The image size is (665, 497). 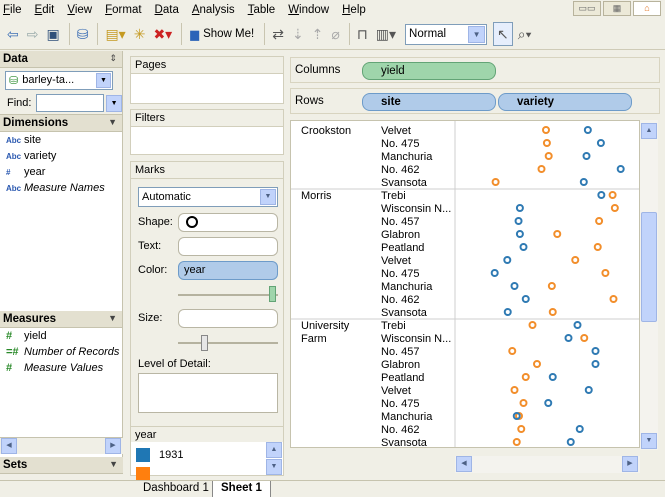 I want to click on datasource-select: ⛁ barley-ta... ▼, so click(x=59, y=80).